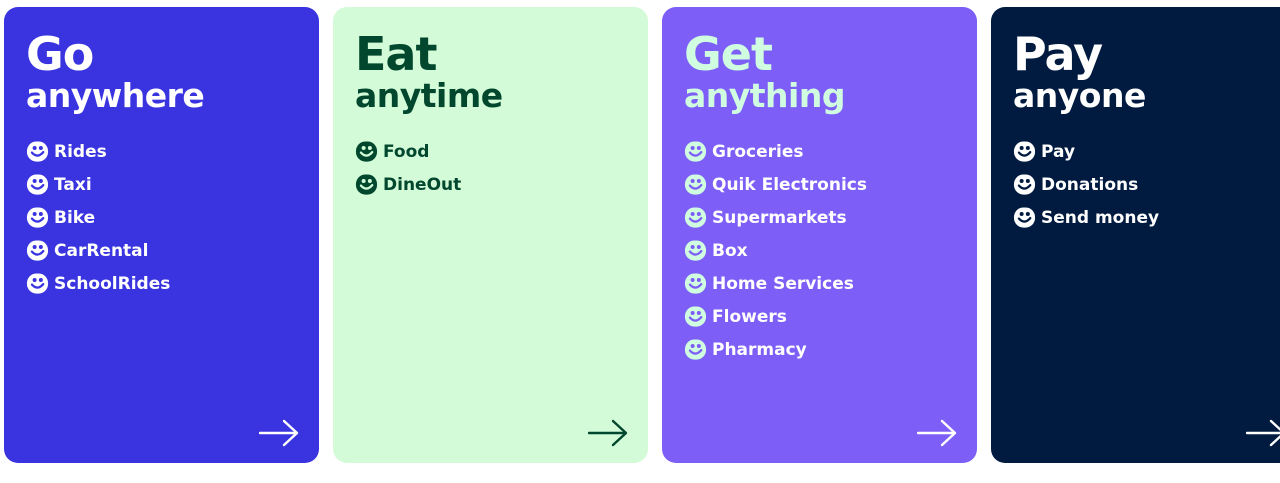 The image size is (1280, 483). I want to click on card-item-label: Quik Electronics, so click(789, 184).